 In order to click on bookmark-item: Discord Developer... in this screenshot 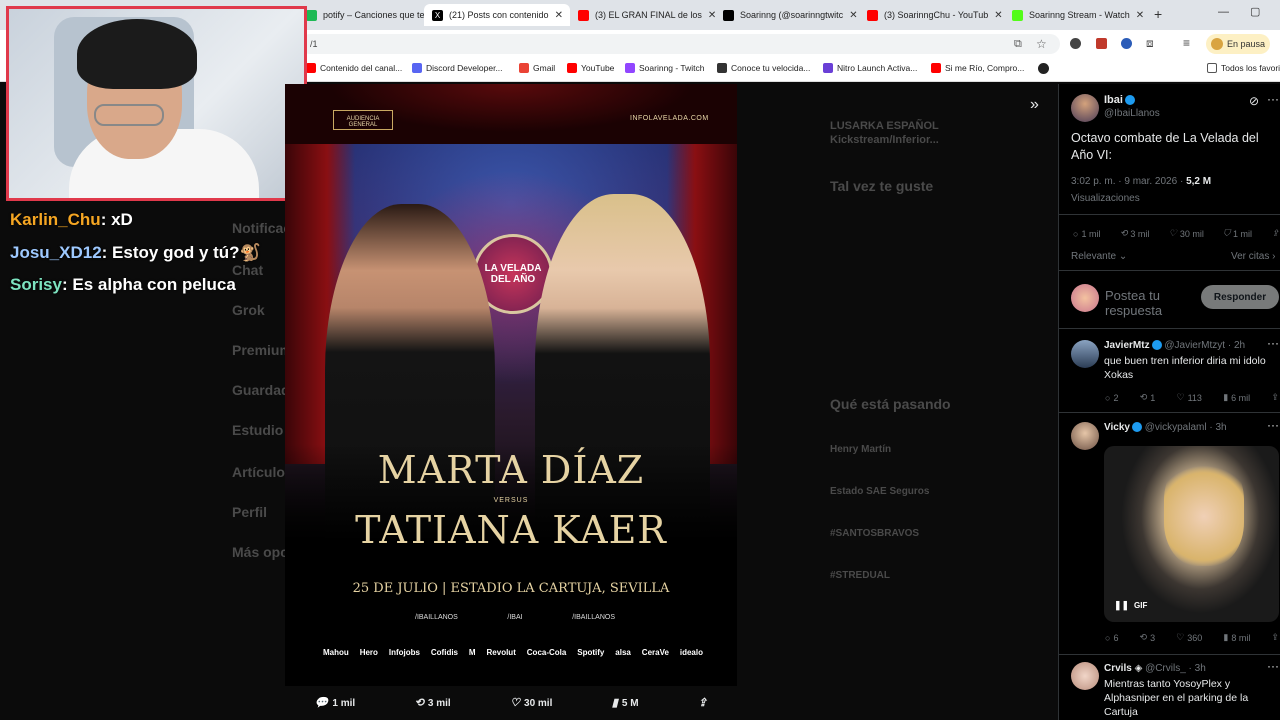, I will do `click(457, 68)`.